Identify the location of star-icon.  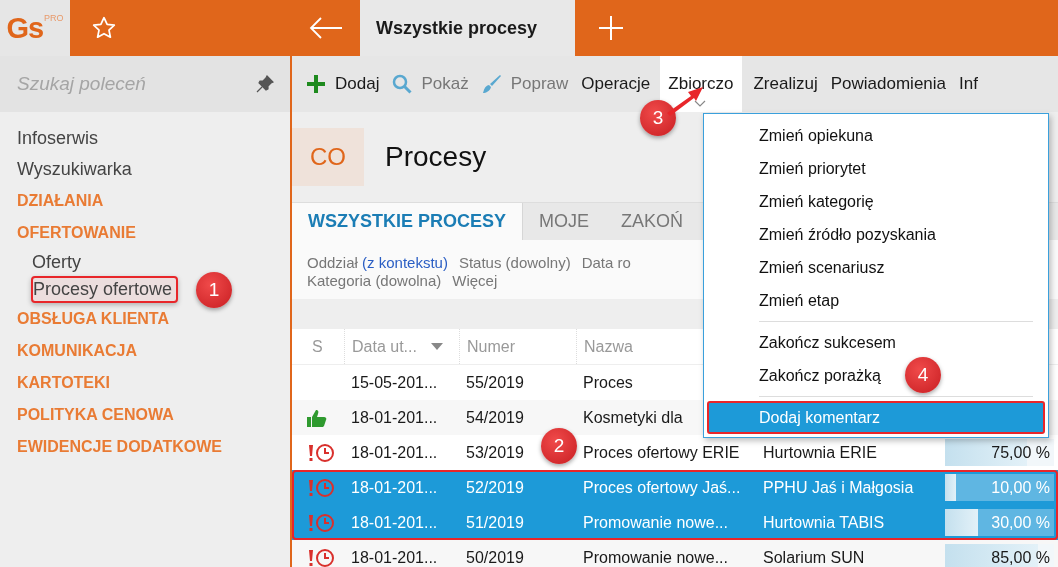
(104, 28).